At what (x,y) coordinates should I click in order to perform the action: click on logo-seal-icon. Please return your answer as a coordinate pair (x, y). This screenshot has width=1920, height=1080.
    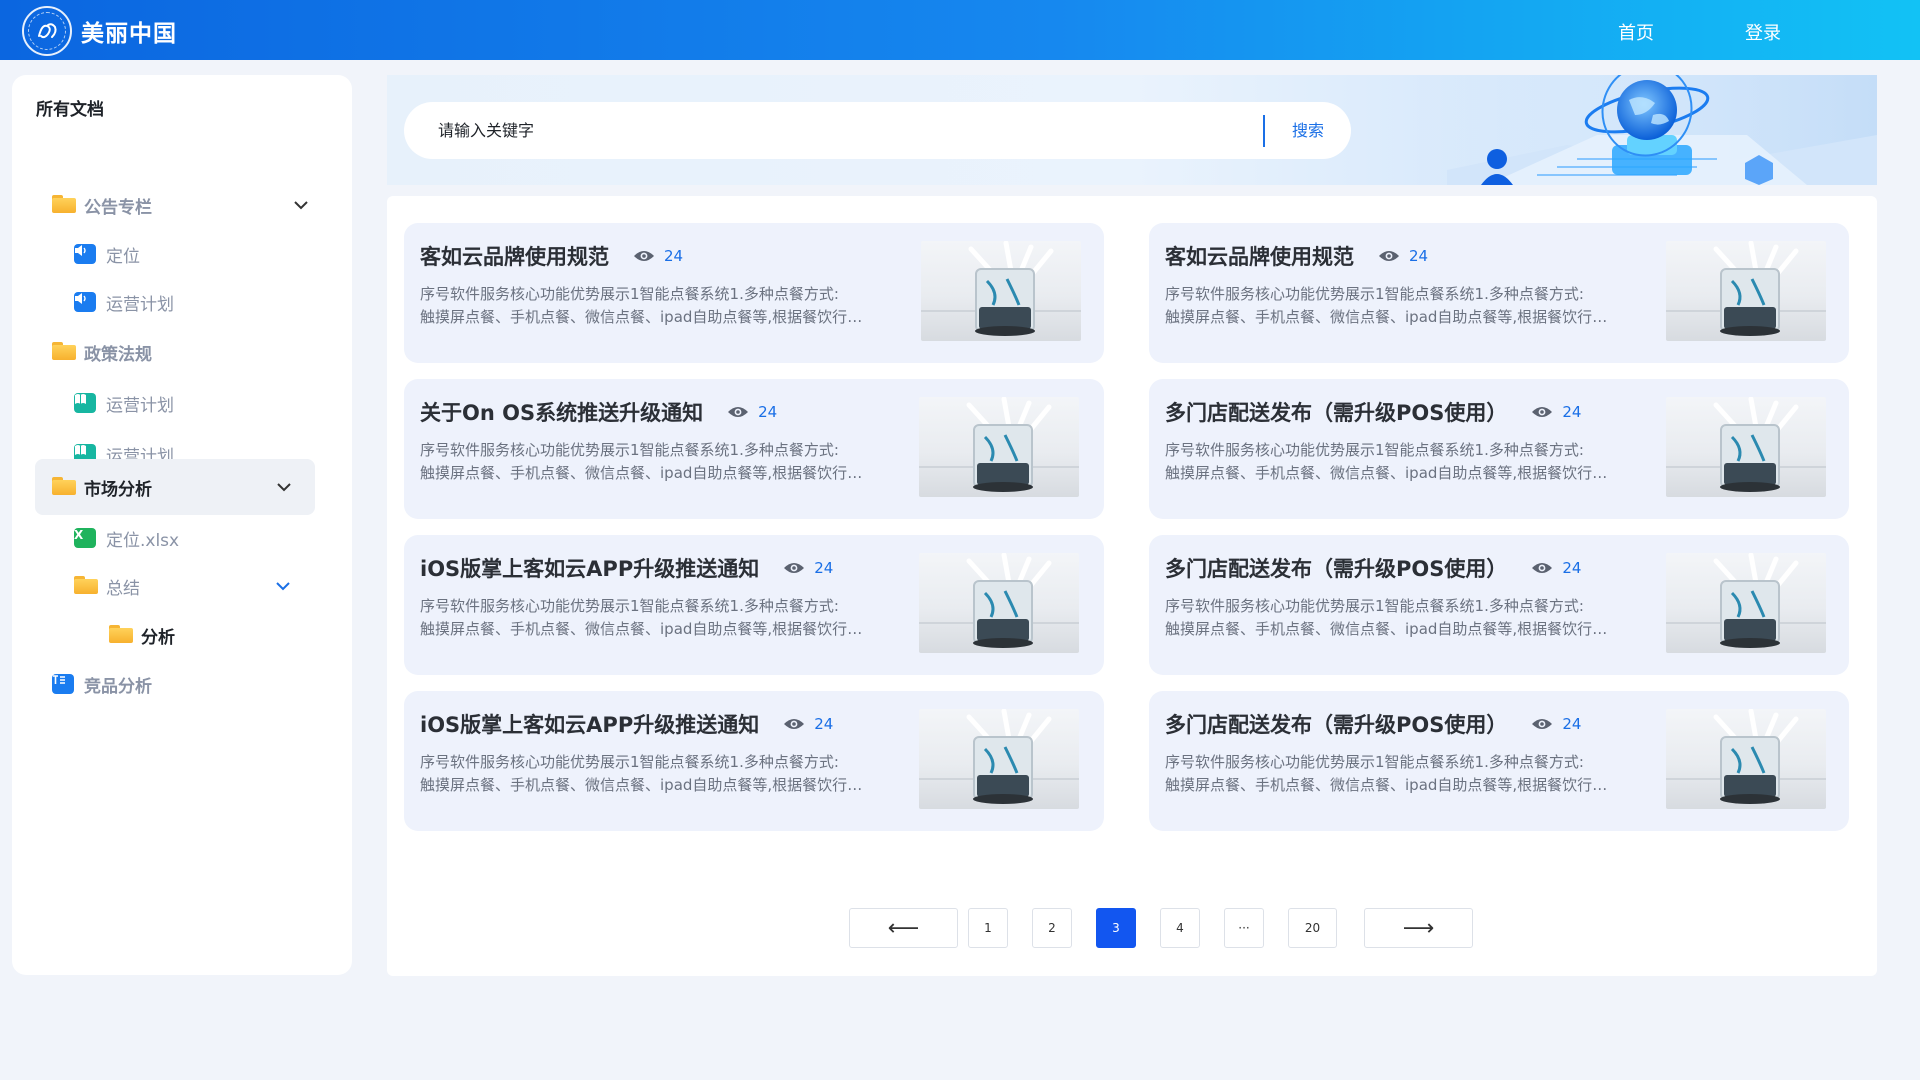
    Looking at the image, I should click on (47, 31).